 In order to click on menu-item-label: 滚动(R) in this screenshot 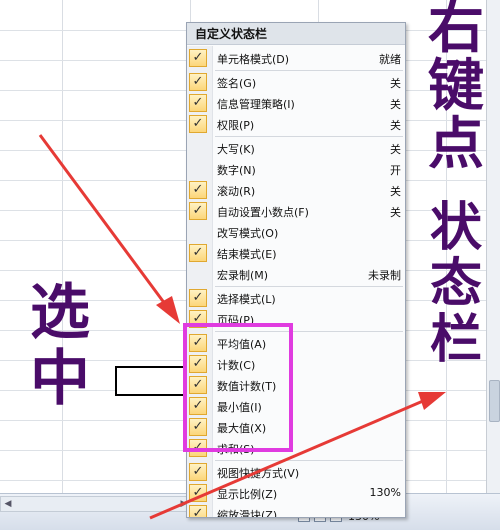, I will do `click(236, 191)`.